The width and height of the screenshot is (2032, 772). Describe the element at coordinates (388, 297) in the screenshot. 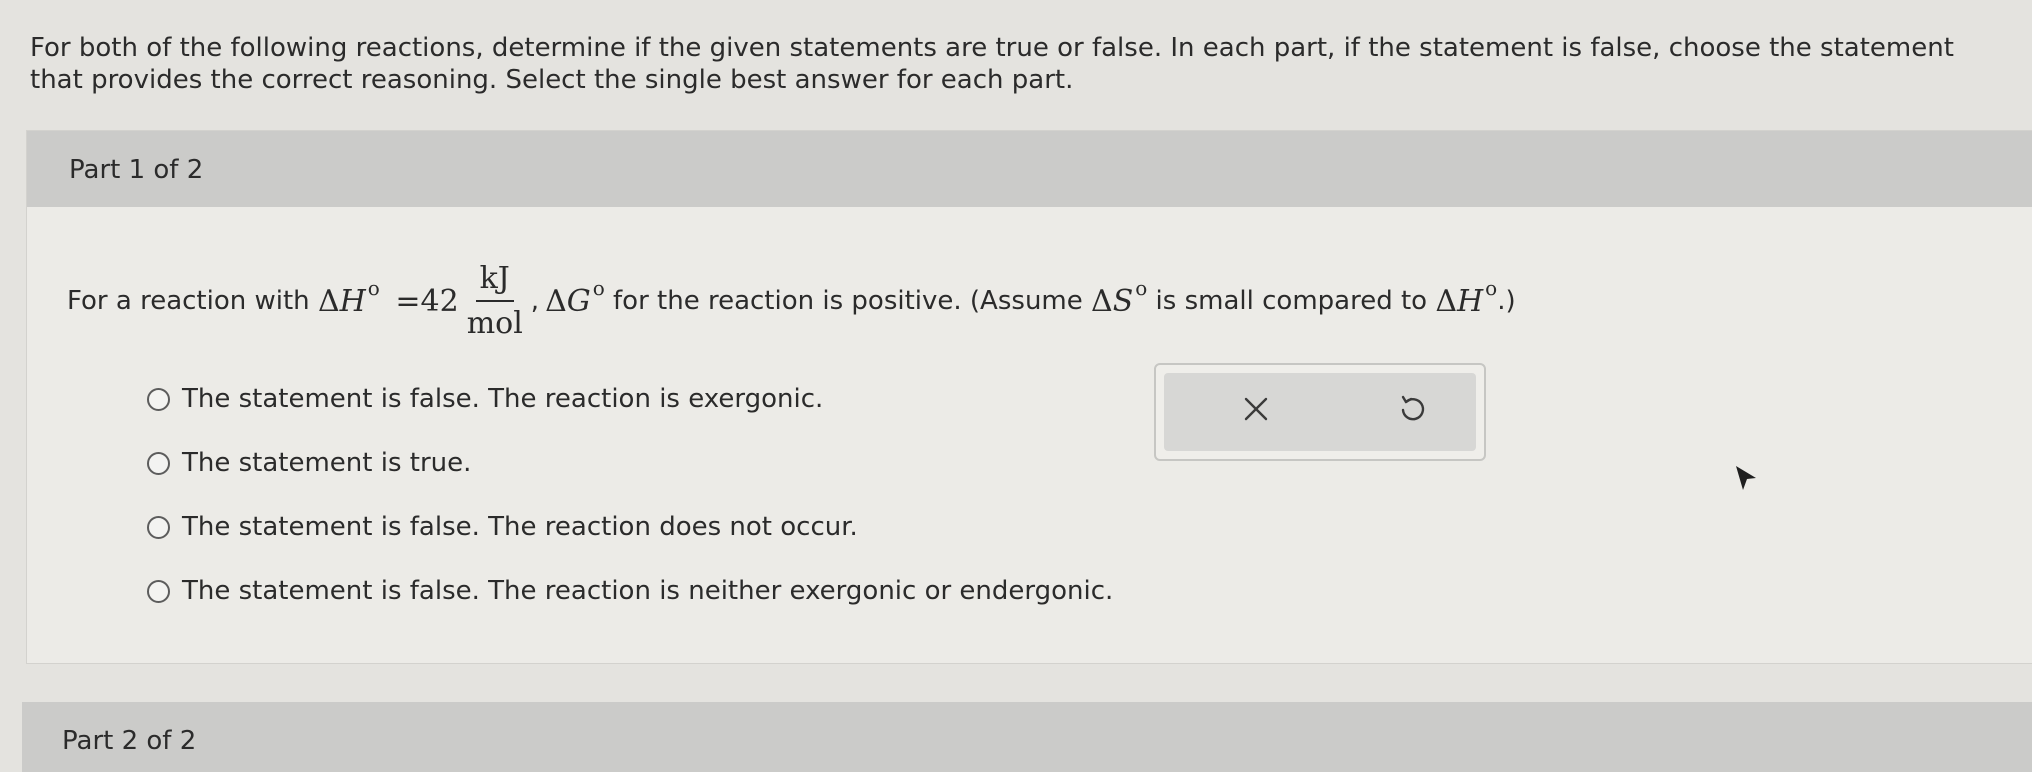

I see `delta-h-expression: ΔH o =42` at that location.